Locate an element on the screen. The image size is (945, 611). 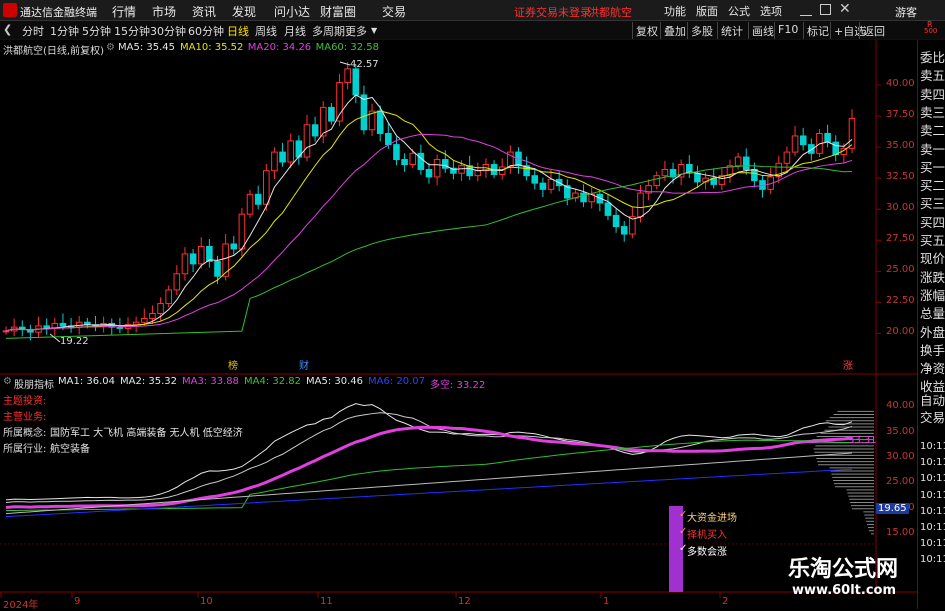
menu-item-1: 市场 is located at coordinates (164, 11).